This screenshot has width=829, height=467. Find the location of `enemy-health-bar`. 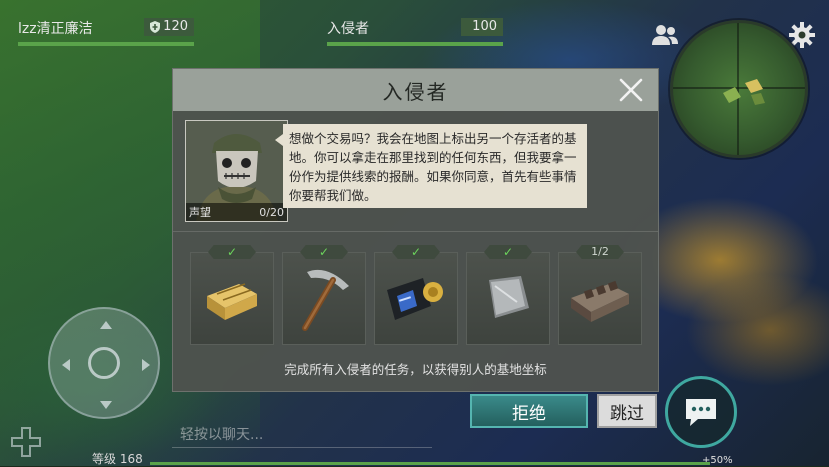

enemy-health-bar is located at coordinates (415, 44).